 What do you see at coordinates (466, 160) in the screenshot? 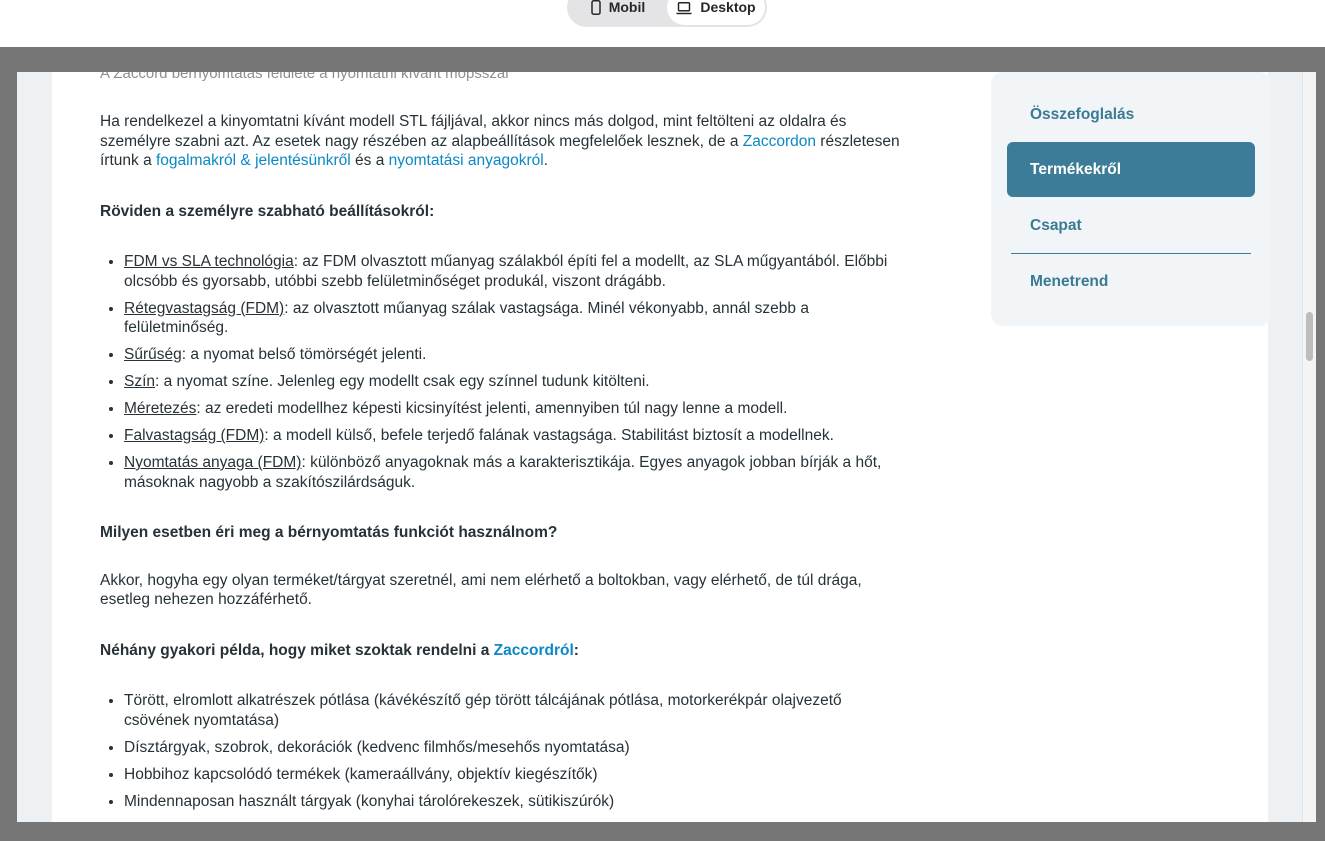
I see `materials-link: nyomtatási anyagokról` at bounding box center [466, 160].